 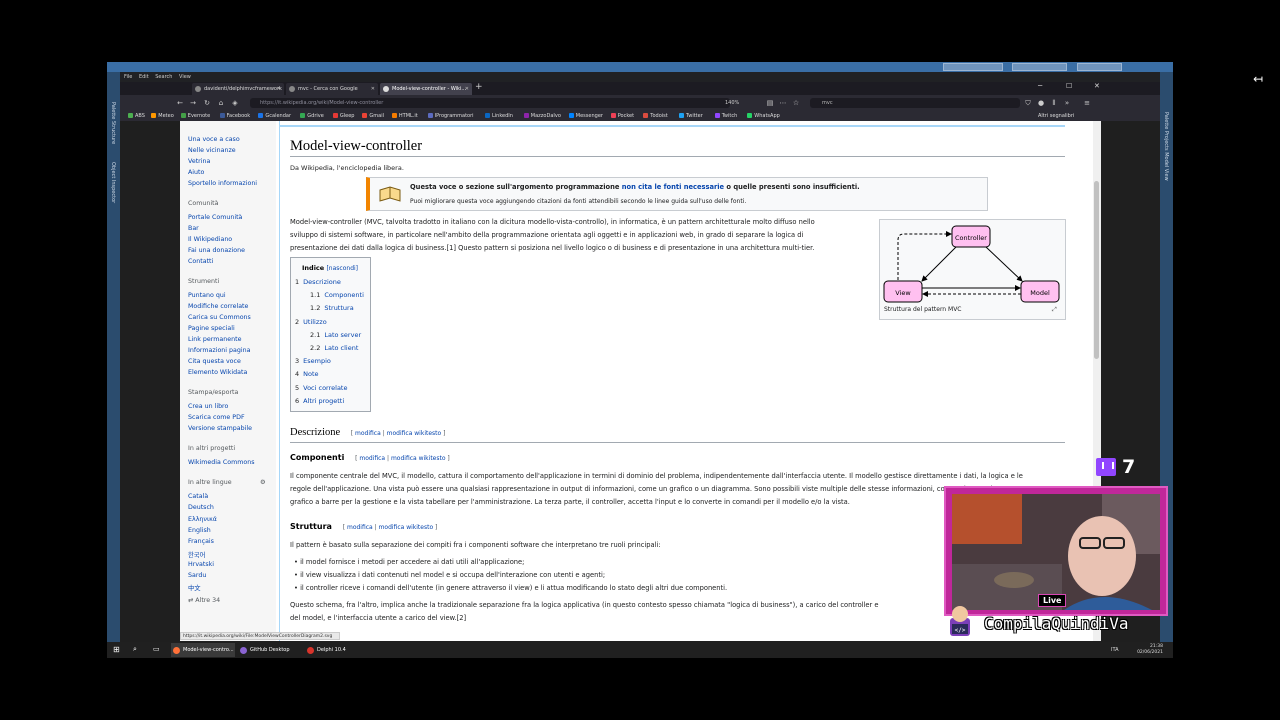 What do you see at coordinates (1056, 116) in the screenshot?
I see `other-bookmarks: Altri segnalibri` at bounding box center [1056, 116].